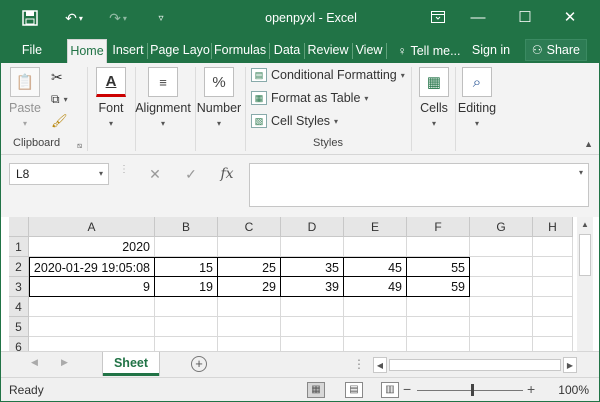 Image resolution: width=600 pixels, height=402 pixels. I want to click on enter-icon: ✓, so click(191, 174).